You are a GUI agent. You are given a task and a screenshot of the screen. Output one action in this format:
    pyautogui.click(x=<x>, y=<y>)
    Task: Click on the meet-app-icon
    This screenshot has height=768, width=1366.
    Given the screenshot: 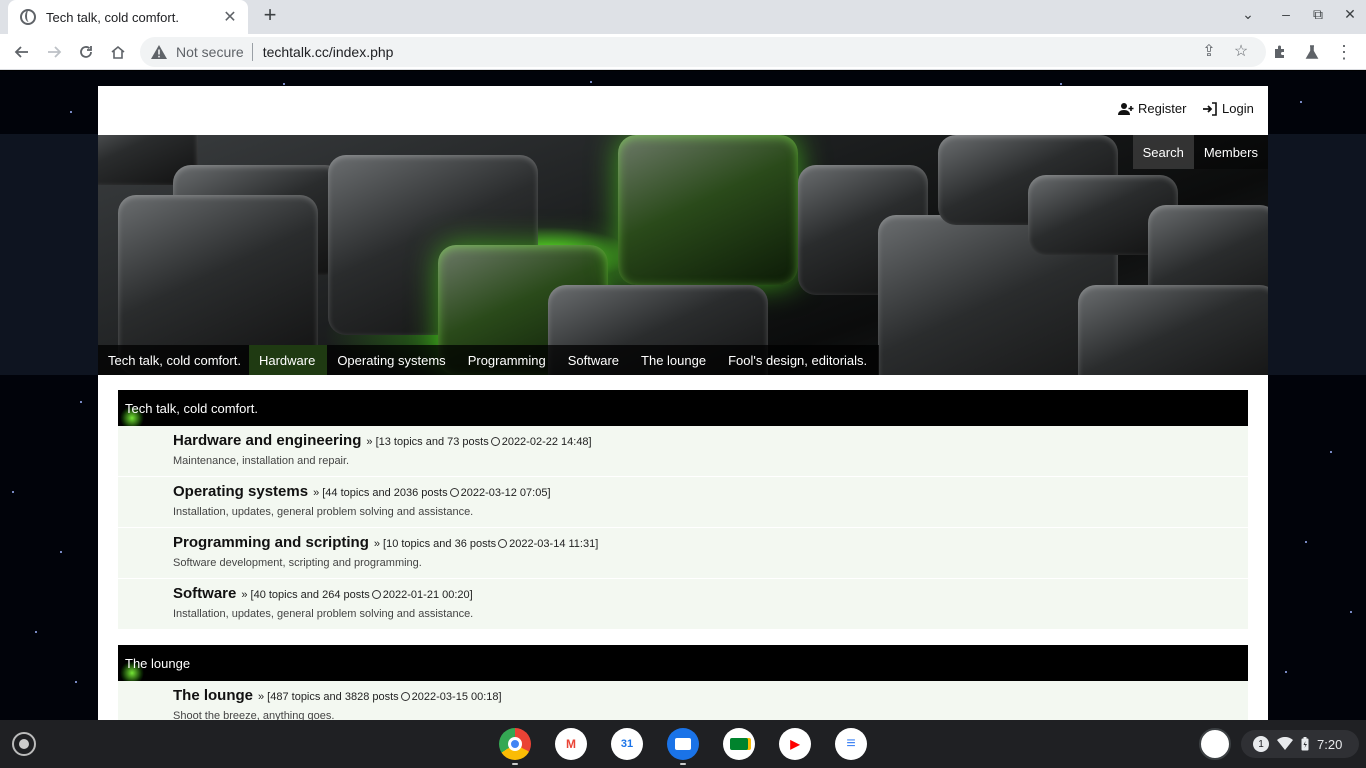 What is the action you would take?
    pyautogui.click(x=739, y=744)
    